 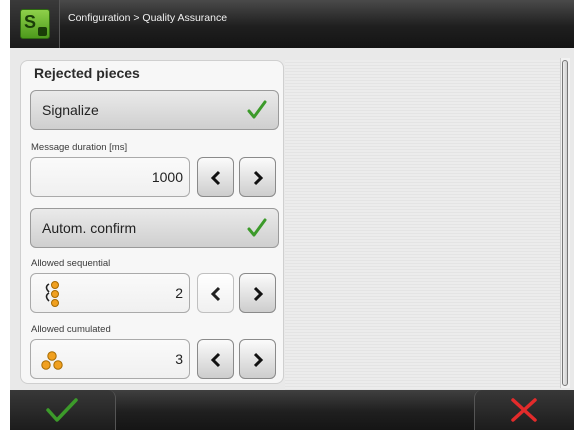 I want to click on cancel-button, so click(x=524, y=410).